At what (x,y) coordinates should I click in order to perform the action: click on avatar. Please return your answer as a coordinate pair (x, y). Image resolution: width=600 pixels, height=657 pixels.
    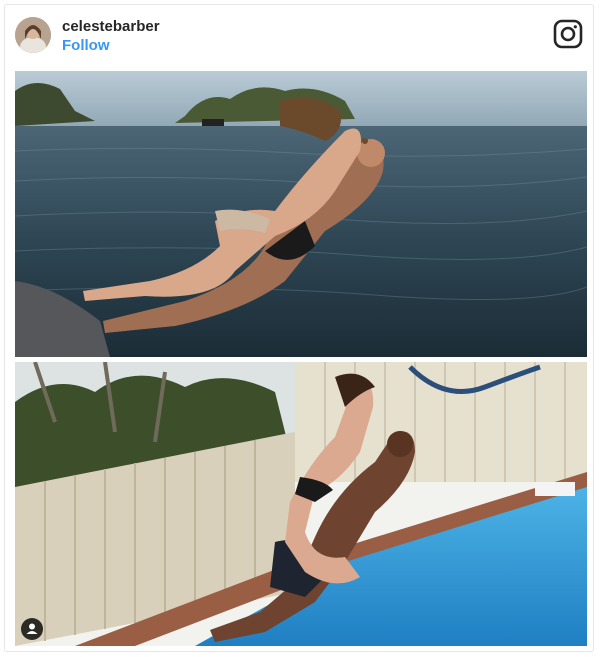
    Looking at the image, I should click on (33, 35).